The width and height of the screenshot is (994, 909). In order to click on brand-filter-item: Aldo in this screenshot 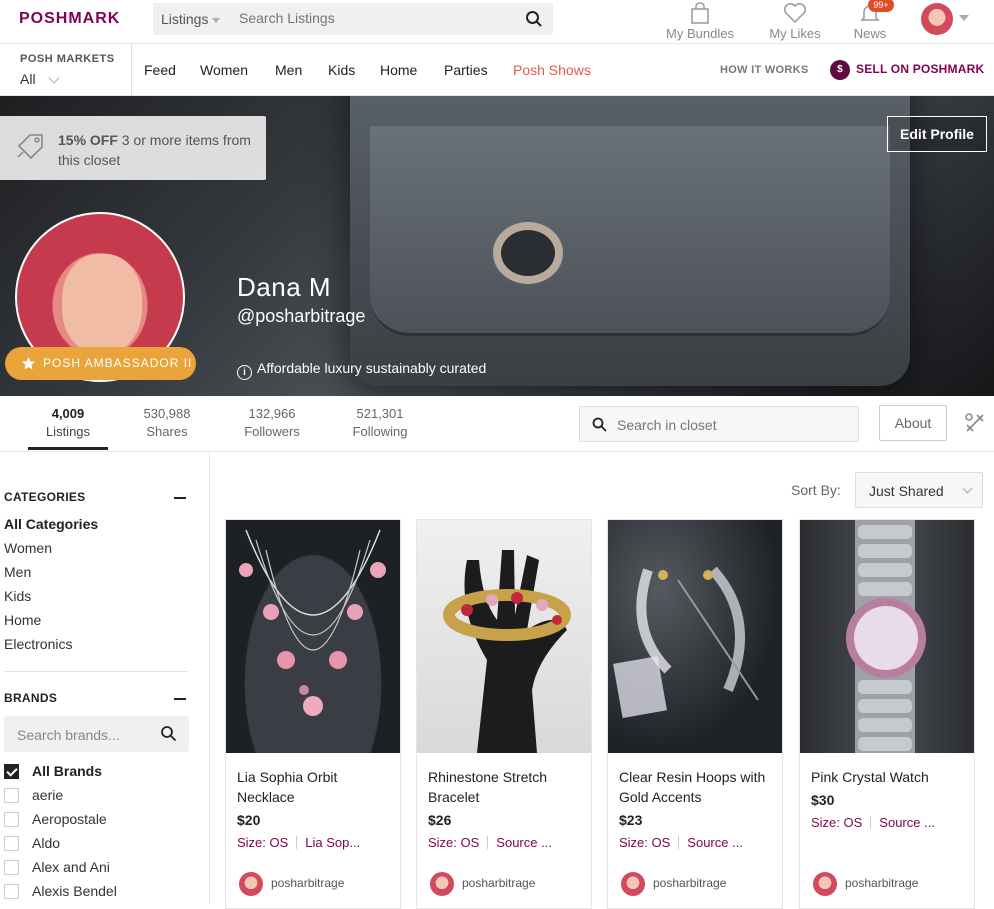, I will do `click(32, 843)`.